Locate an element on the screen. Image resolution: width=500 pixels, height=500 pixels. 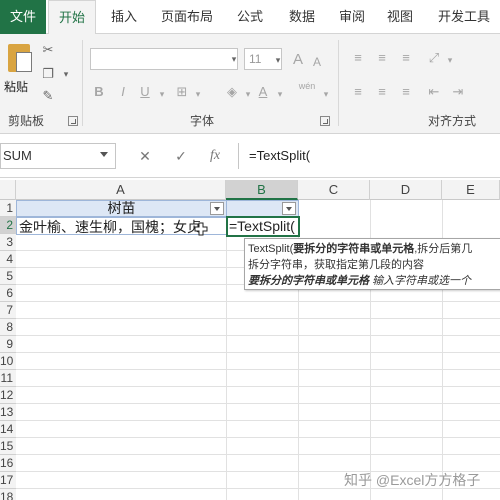
cell-select-cursor-icon is located at coordinates (201, 229).